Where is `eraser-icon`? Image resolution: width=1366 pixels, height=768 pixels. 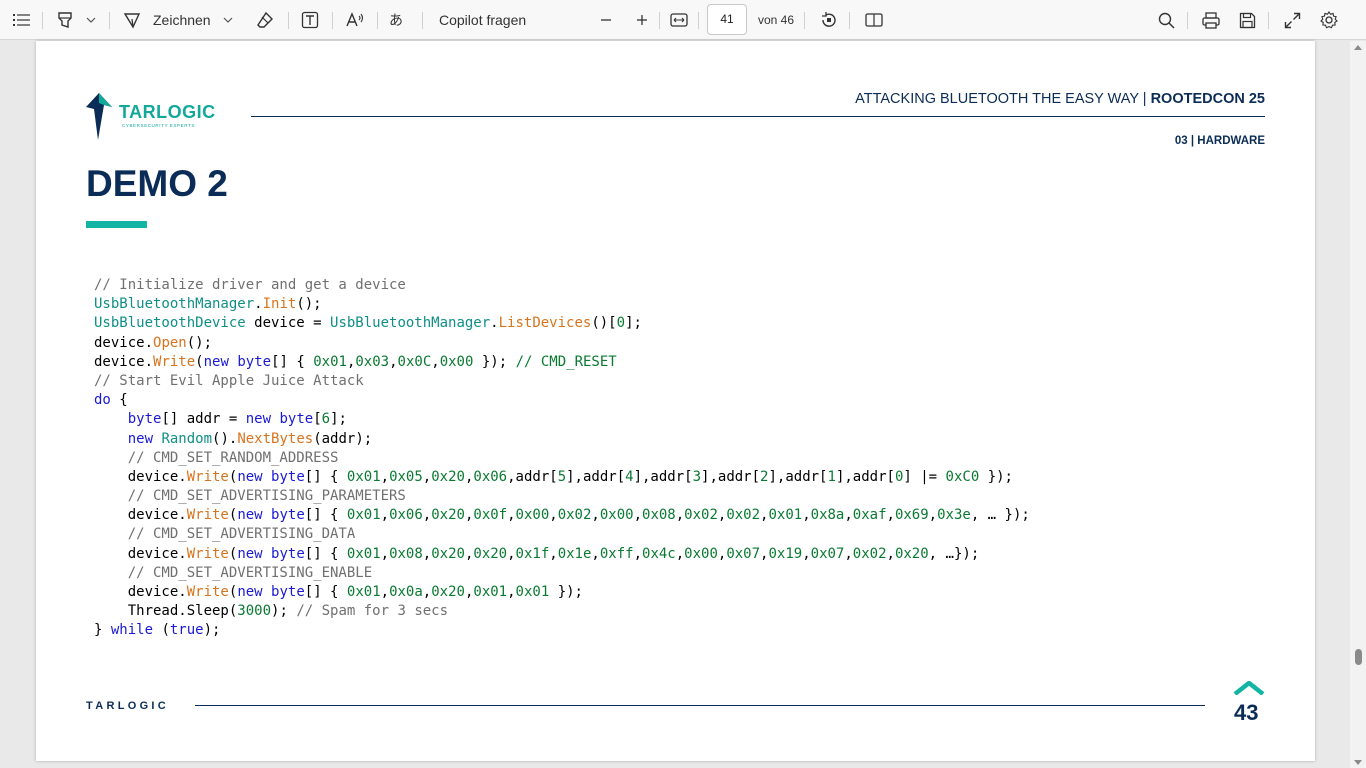 eraser-icon is located at coordinates (265, 20).